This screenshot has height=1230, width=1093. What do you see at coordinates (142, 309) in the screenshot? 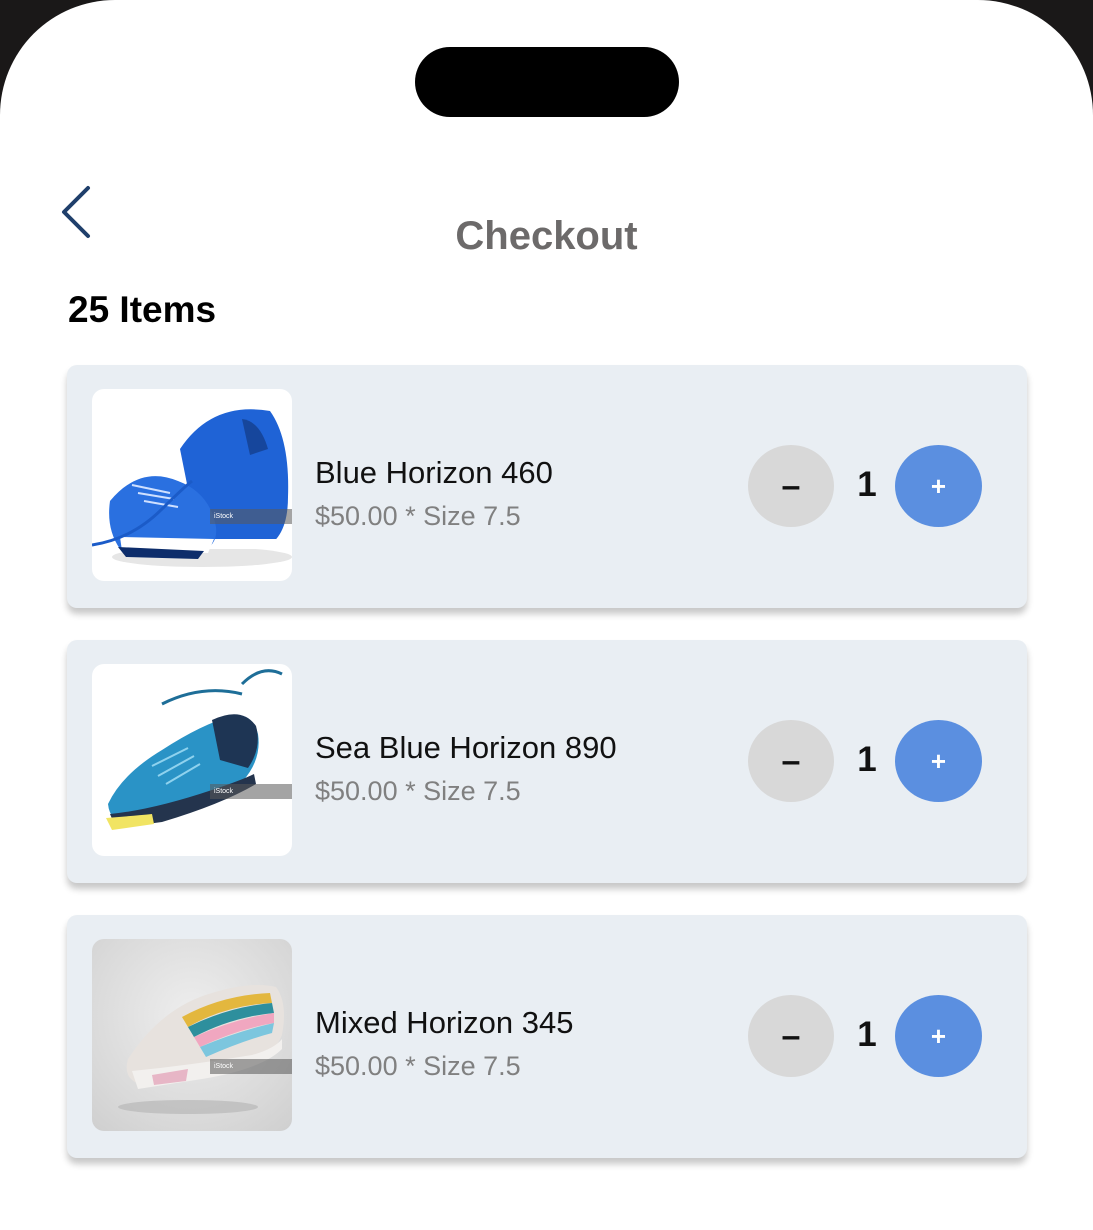
I see `items-count: 25 Items` at bounding box center [142, 309].